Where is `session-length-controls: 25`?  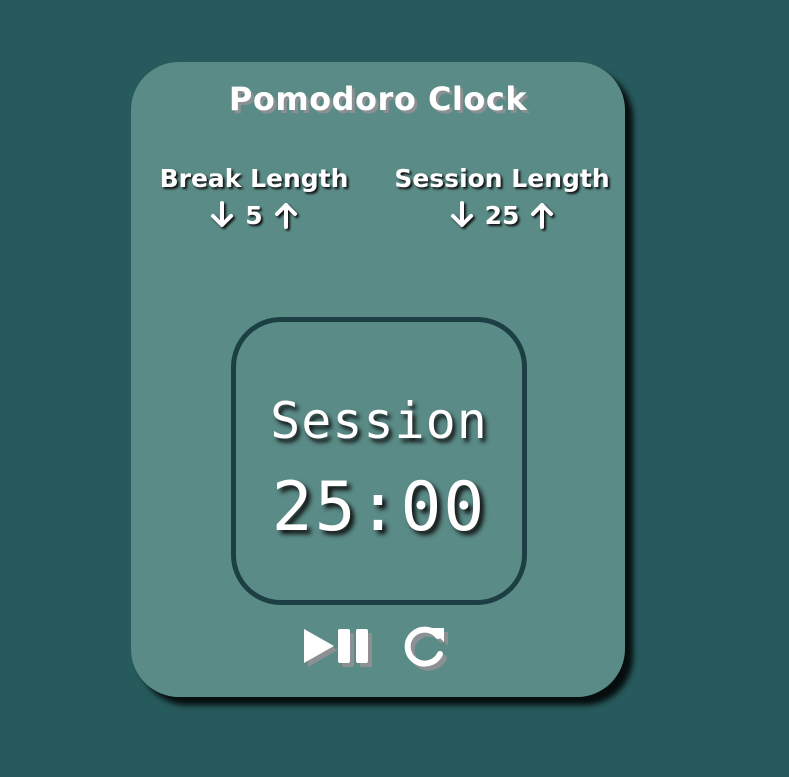
session-length-controls: 25 is located at coordinates (502, 215).